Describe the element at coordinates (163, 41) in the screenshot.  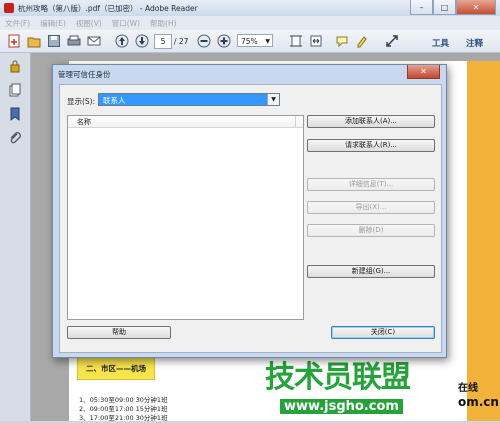
I see `page-number-input: 5` at that location.